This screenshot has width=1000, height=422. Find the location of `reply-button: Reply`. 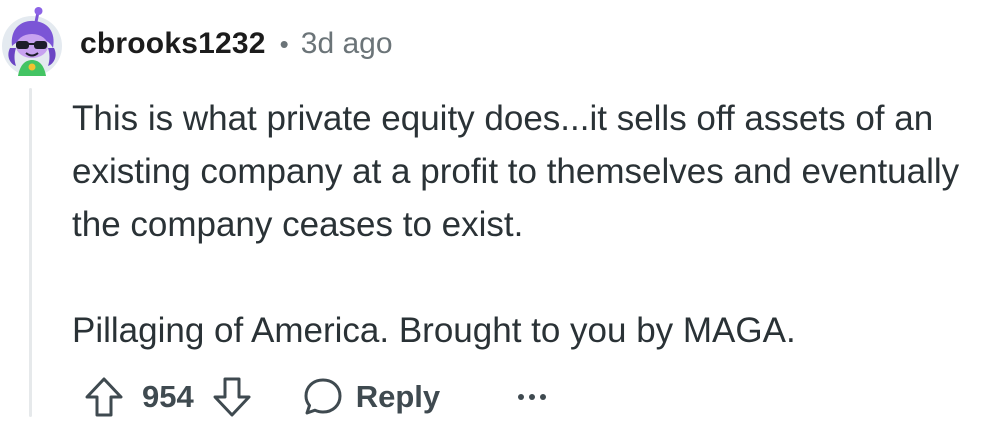

reply-button: Reply is located at coordinates (371, 397).